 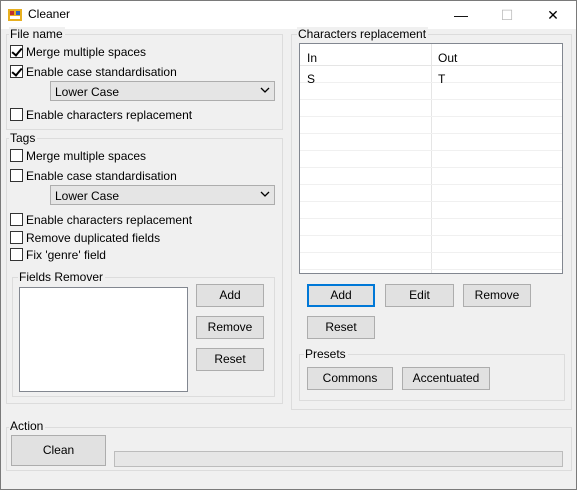 What do you see at coordinates (27, 426) in the screenshot?
I see `action-group-label: Action` at bounding box center [27, 426].